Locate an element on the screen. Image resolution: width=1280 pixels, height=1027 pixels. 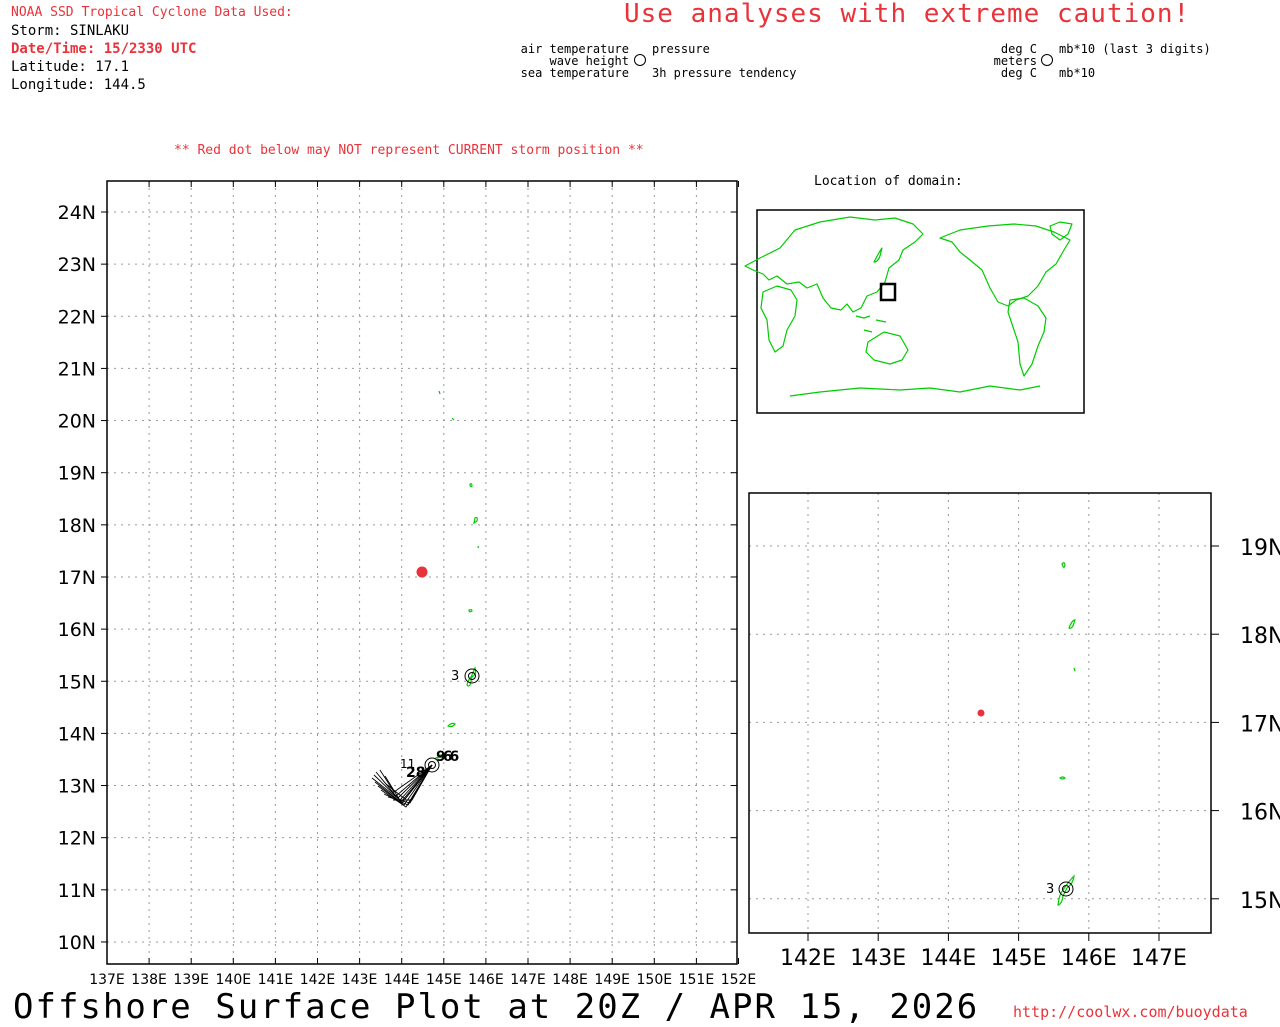
zoom-lon-label: 144E is located at coordinates (948, 958).